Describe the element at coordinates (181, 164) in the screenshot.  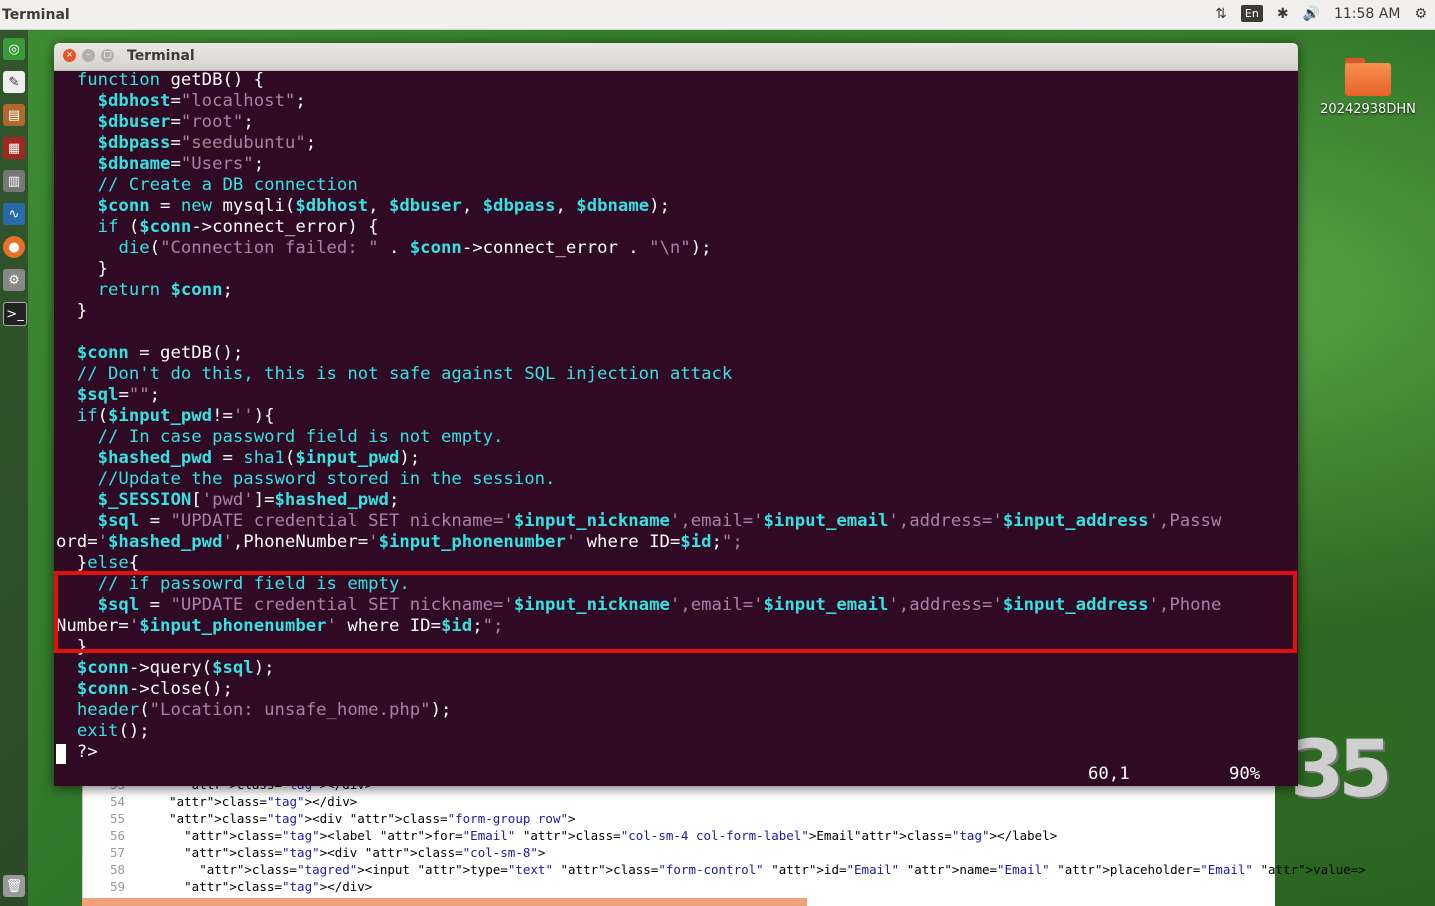
I see `code-line: $dbname="Users";` at that location.